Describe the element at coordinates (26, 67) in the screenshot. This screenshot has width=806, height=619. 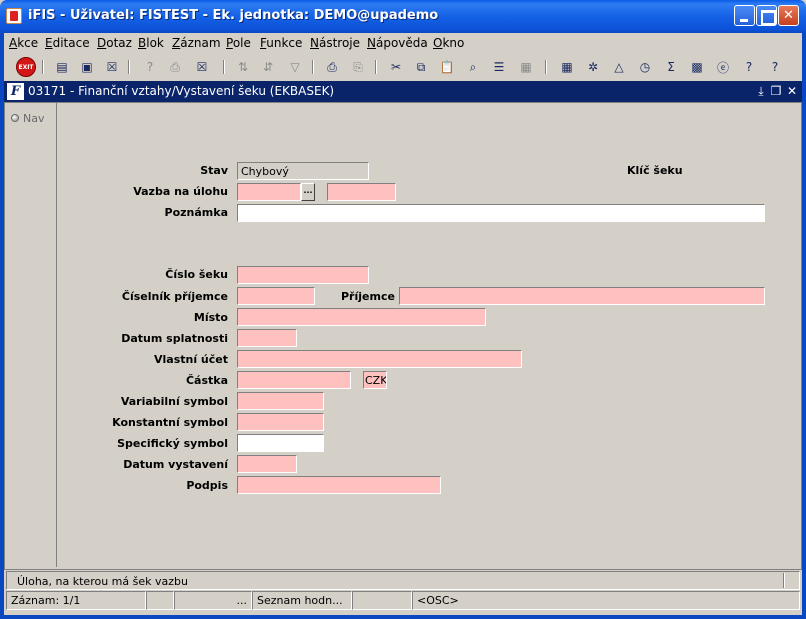
I see `exit-icon: EXIT` at that location.